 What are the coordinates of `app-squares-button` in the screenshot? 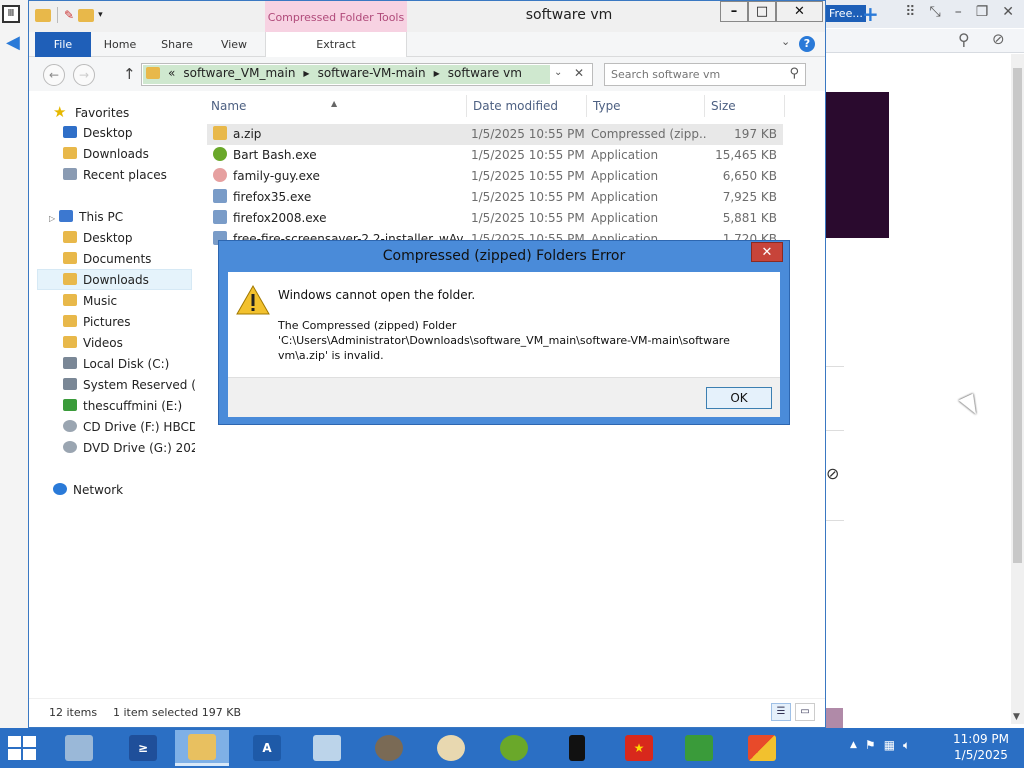 It's located at (762, 748).